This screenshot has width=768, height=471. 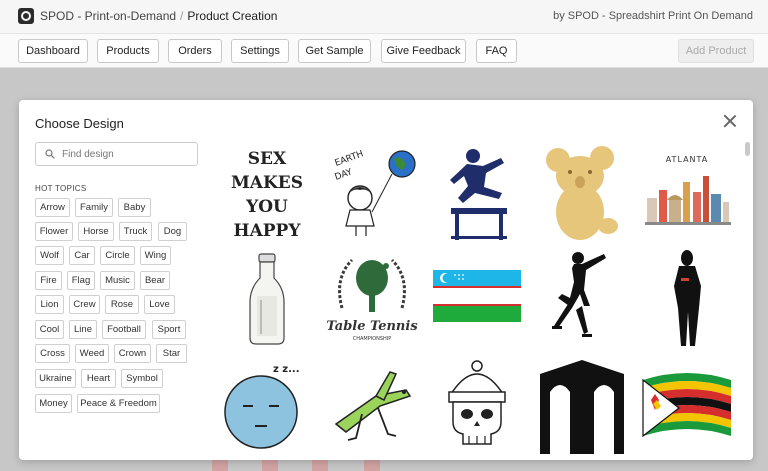 I want to click on skull-beanie-icon, so click(x=477, y=402).